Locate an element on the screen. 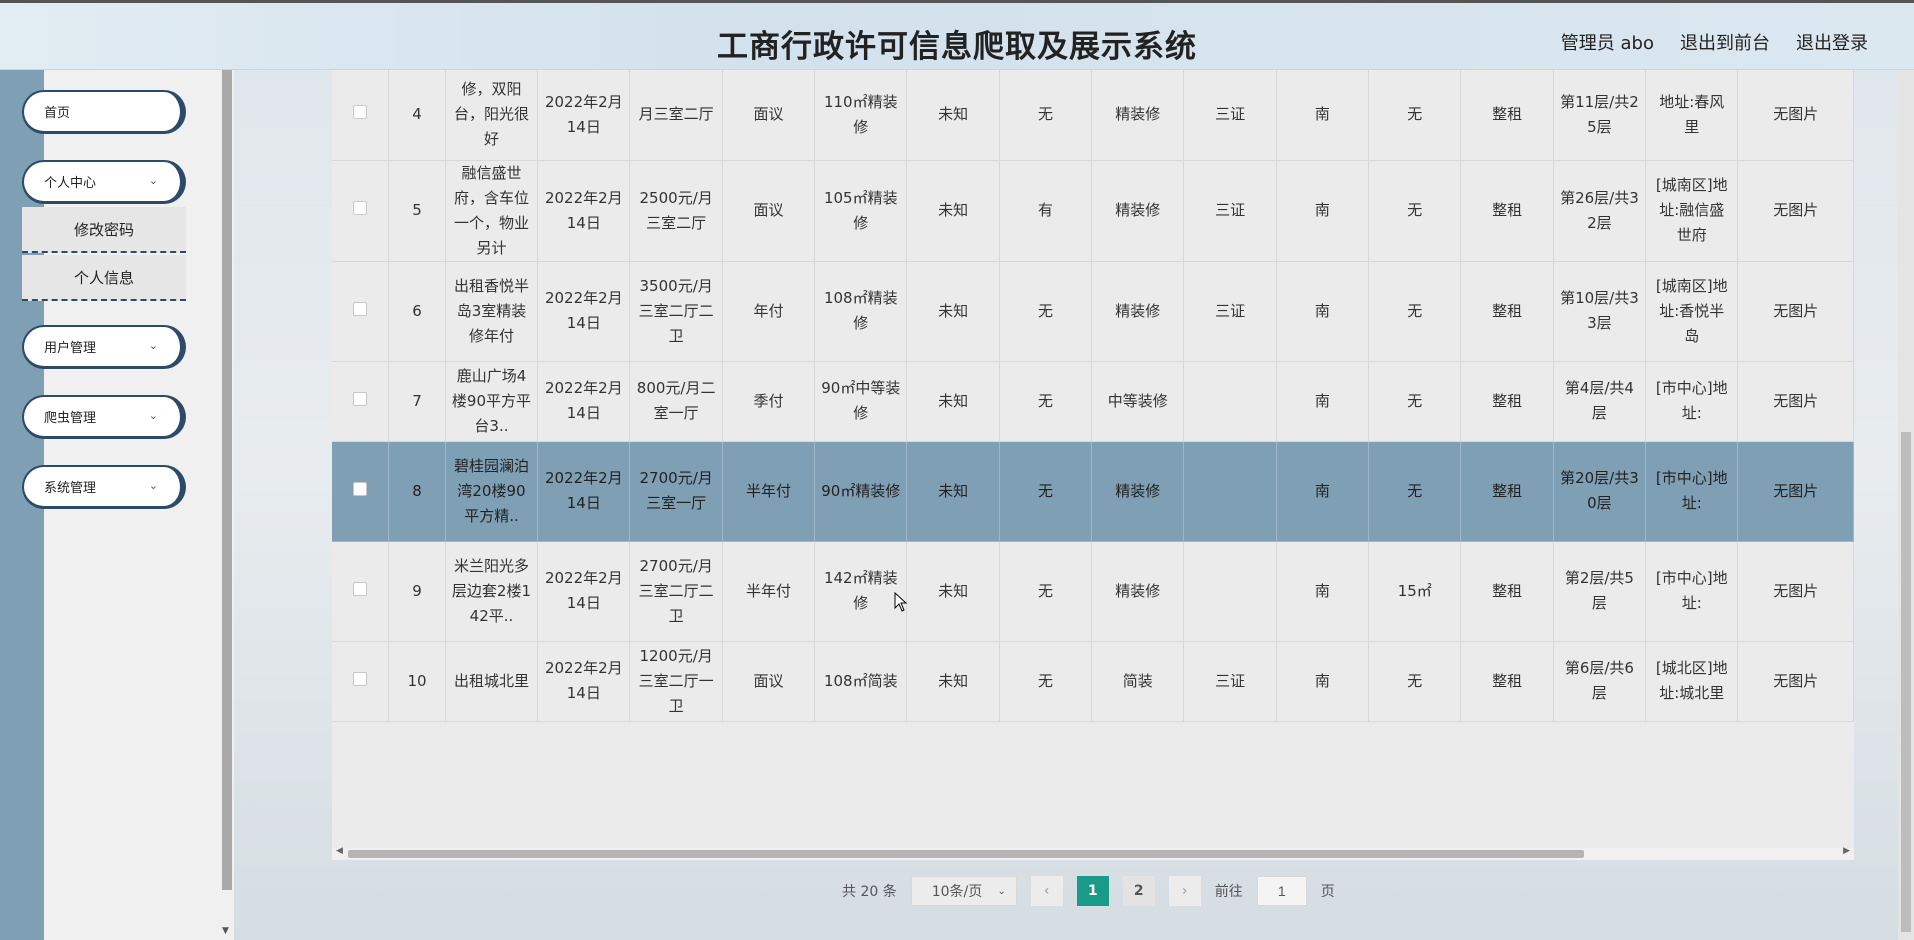  prev-page-button: ‹ is located at coordinates (1046, 891).